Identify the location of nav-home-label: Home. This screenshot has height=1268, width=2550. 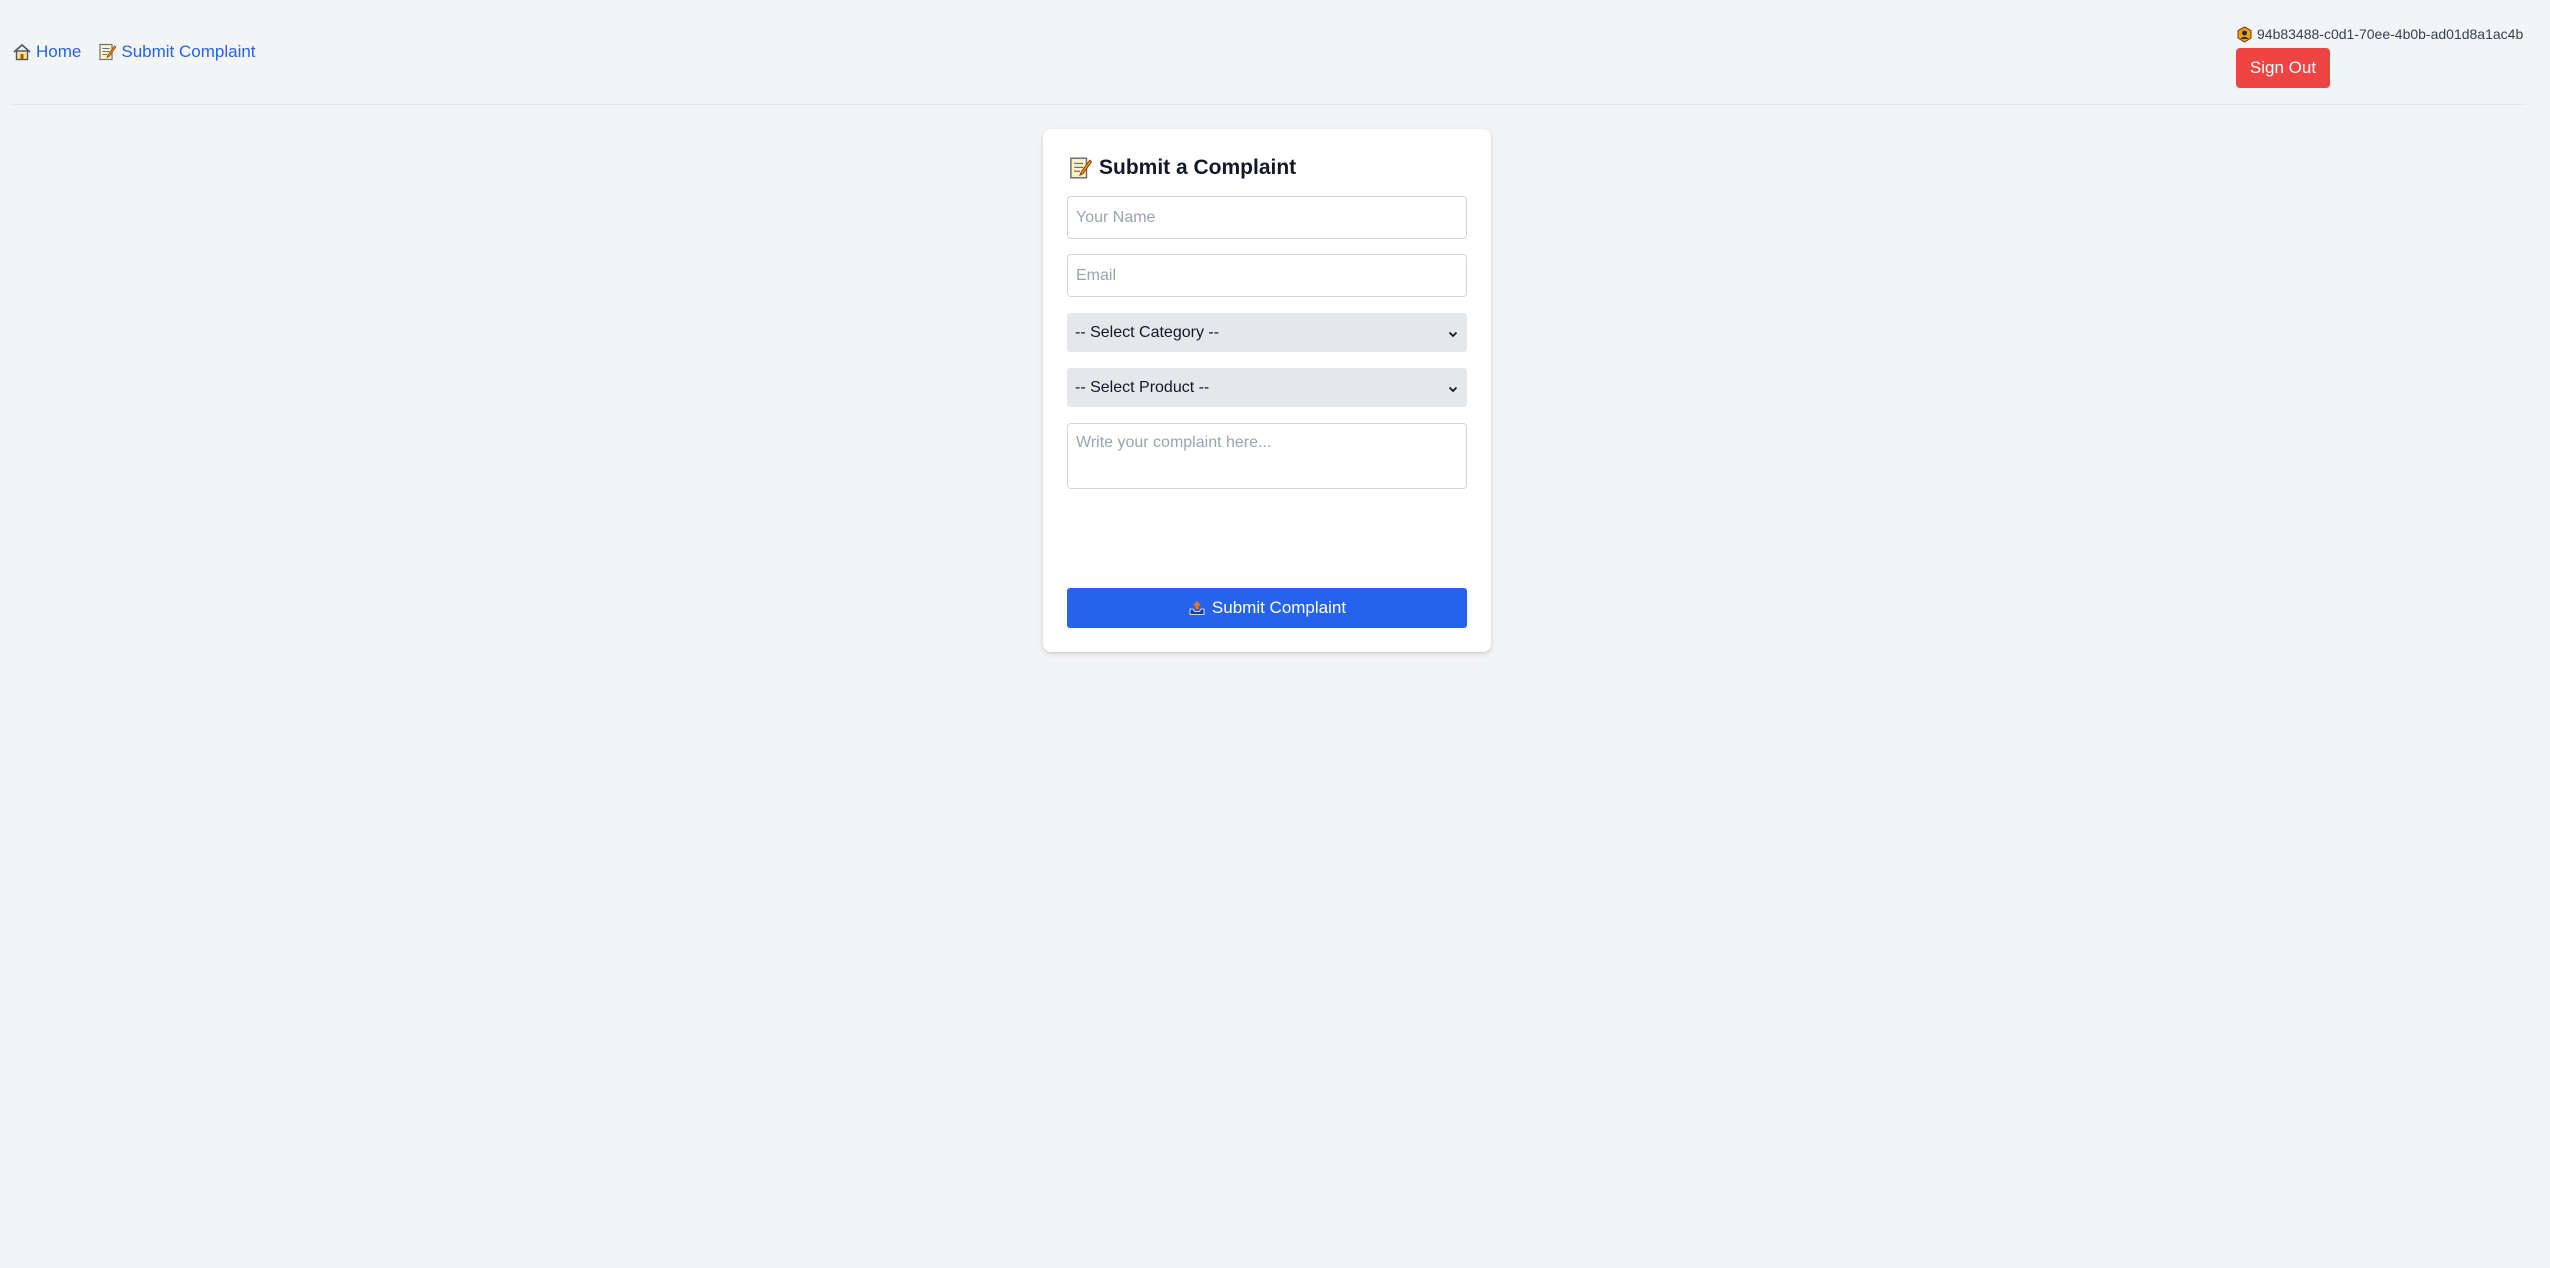
(59, 51).